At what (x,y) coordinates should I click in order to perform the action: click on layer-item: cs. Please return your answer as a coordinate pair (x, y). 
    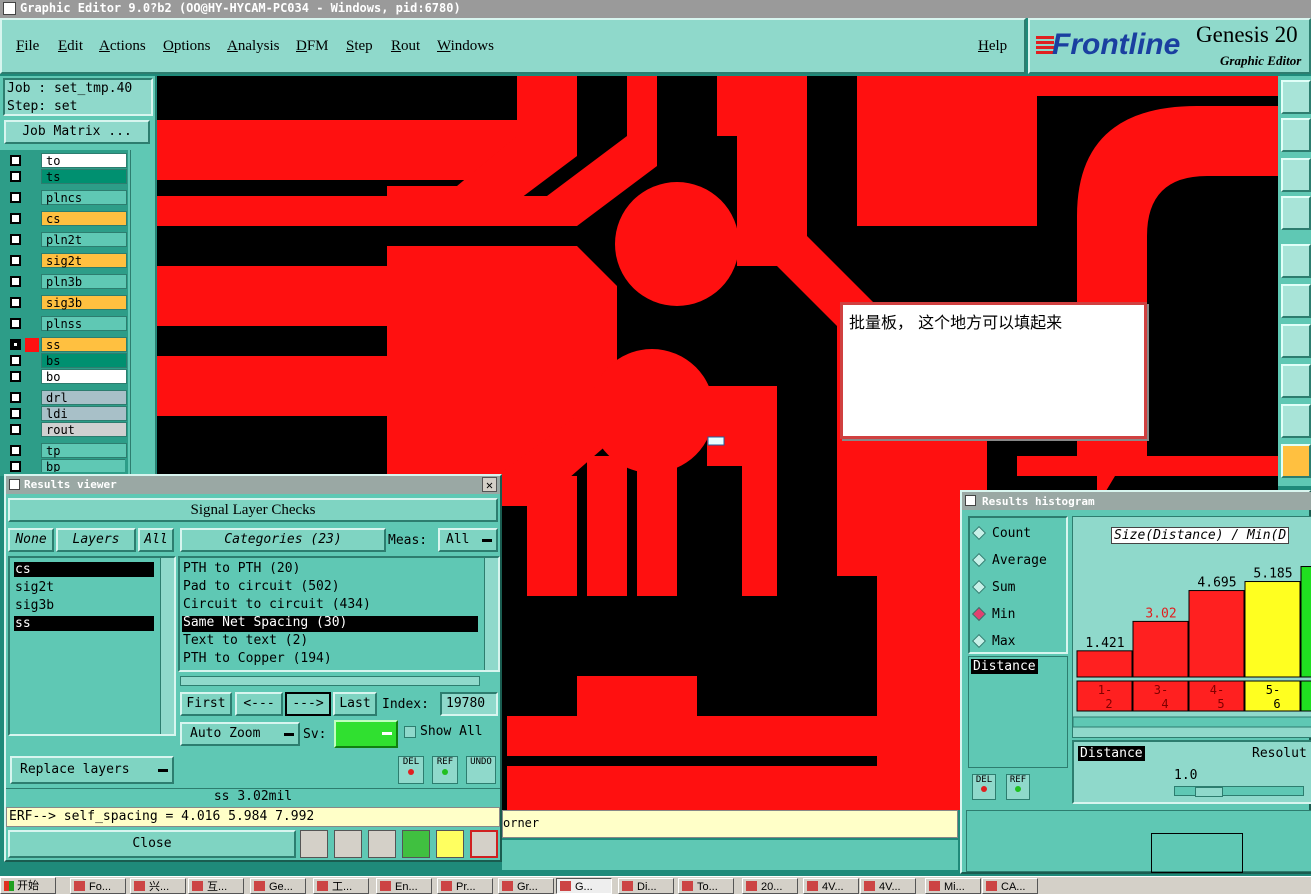
    Looking at the image, I should click on (23, 569).